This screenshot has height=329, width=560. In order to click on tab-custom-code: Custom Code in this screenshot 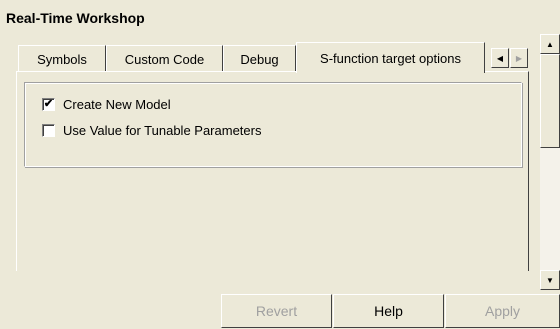, I will do `click(164, 58)`.